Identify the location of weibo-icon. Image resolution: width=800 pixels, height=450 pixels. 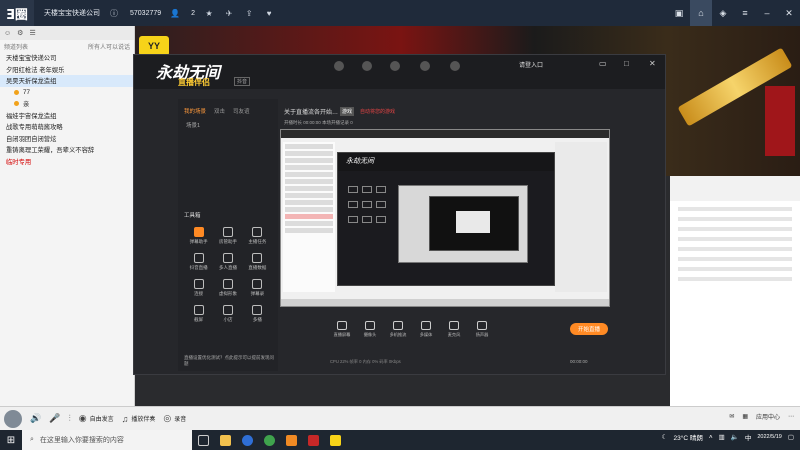
(339, 66).